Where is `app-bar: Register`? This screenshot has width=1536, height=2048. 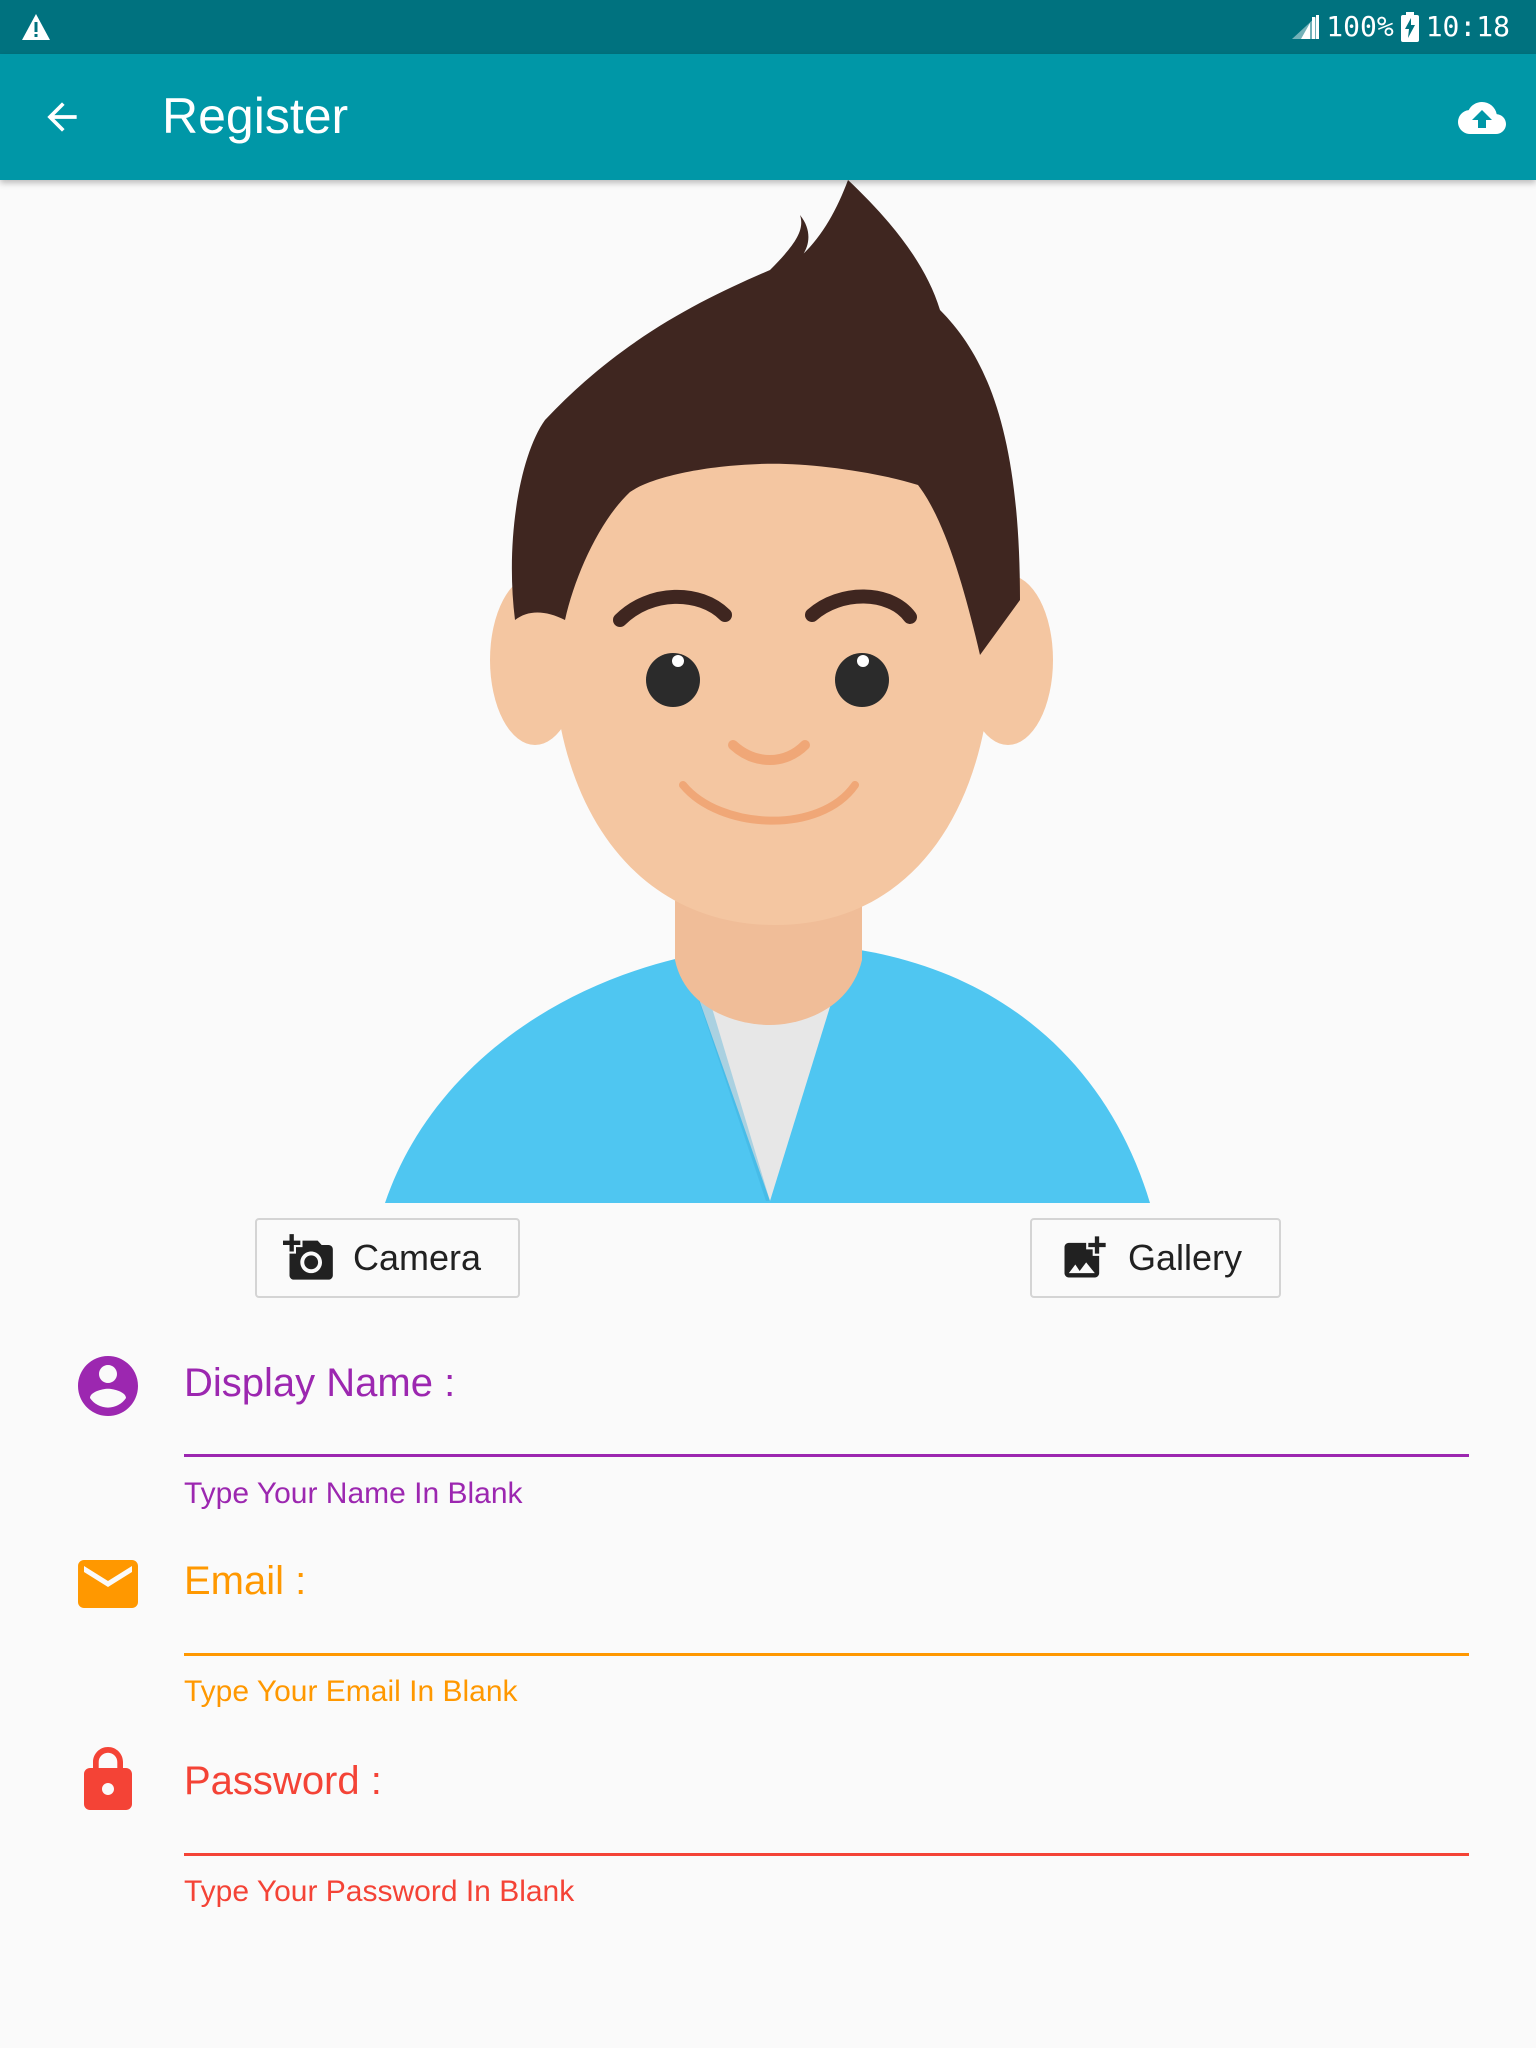
app-bar: Register is located at coordinates (768, 117).